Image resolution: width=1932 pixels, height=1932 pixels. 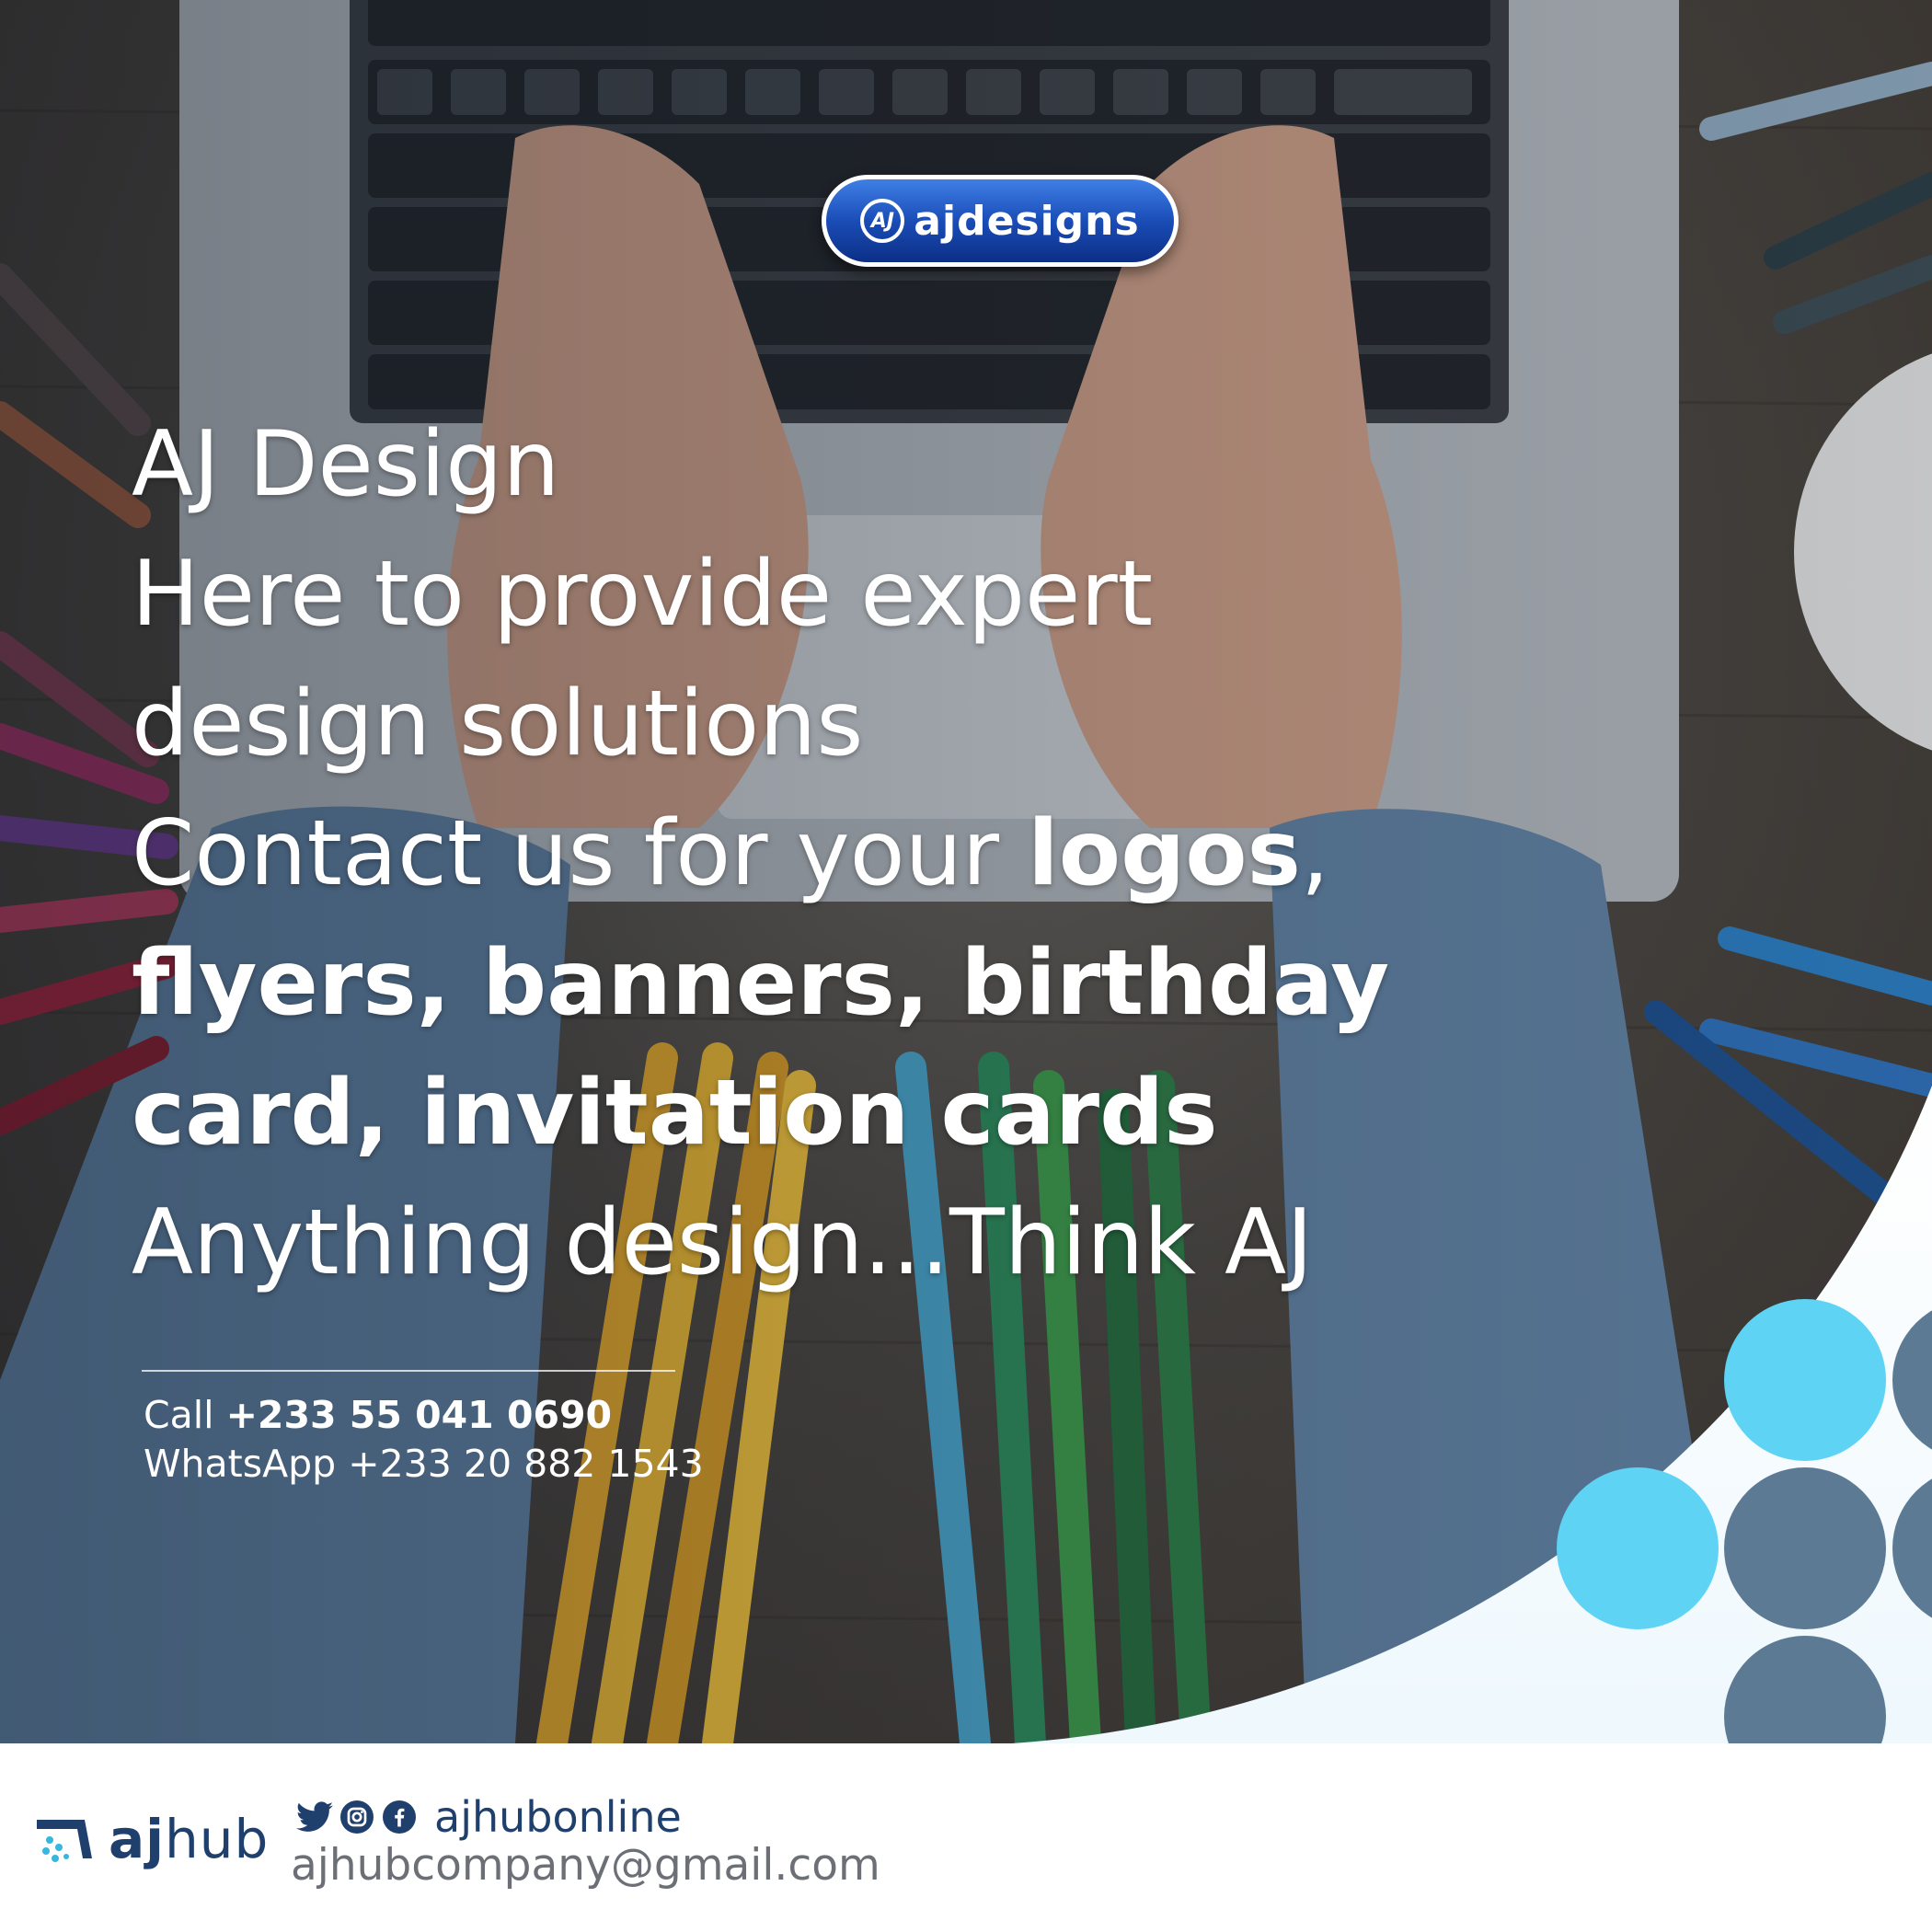 I want to click on footer, so click(x=966, y=1837).